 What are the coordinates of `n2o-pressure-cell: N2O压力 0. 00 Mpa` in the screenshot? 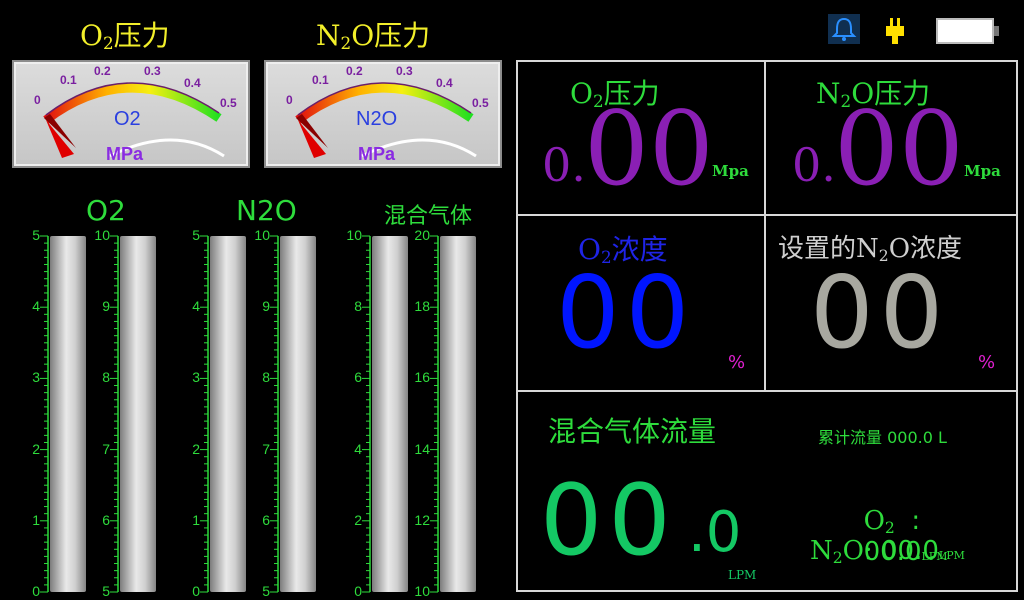 It's located at (891, 138).